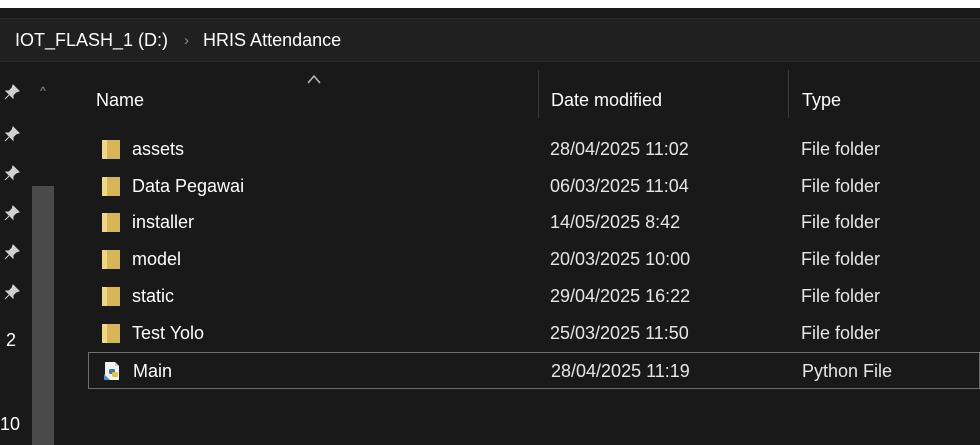  Describe the element at coordinates (534, 259) in the screenshot. I see `file-row: model 20/03/2025 10:00 File folder` at that location.